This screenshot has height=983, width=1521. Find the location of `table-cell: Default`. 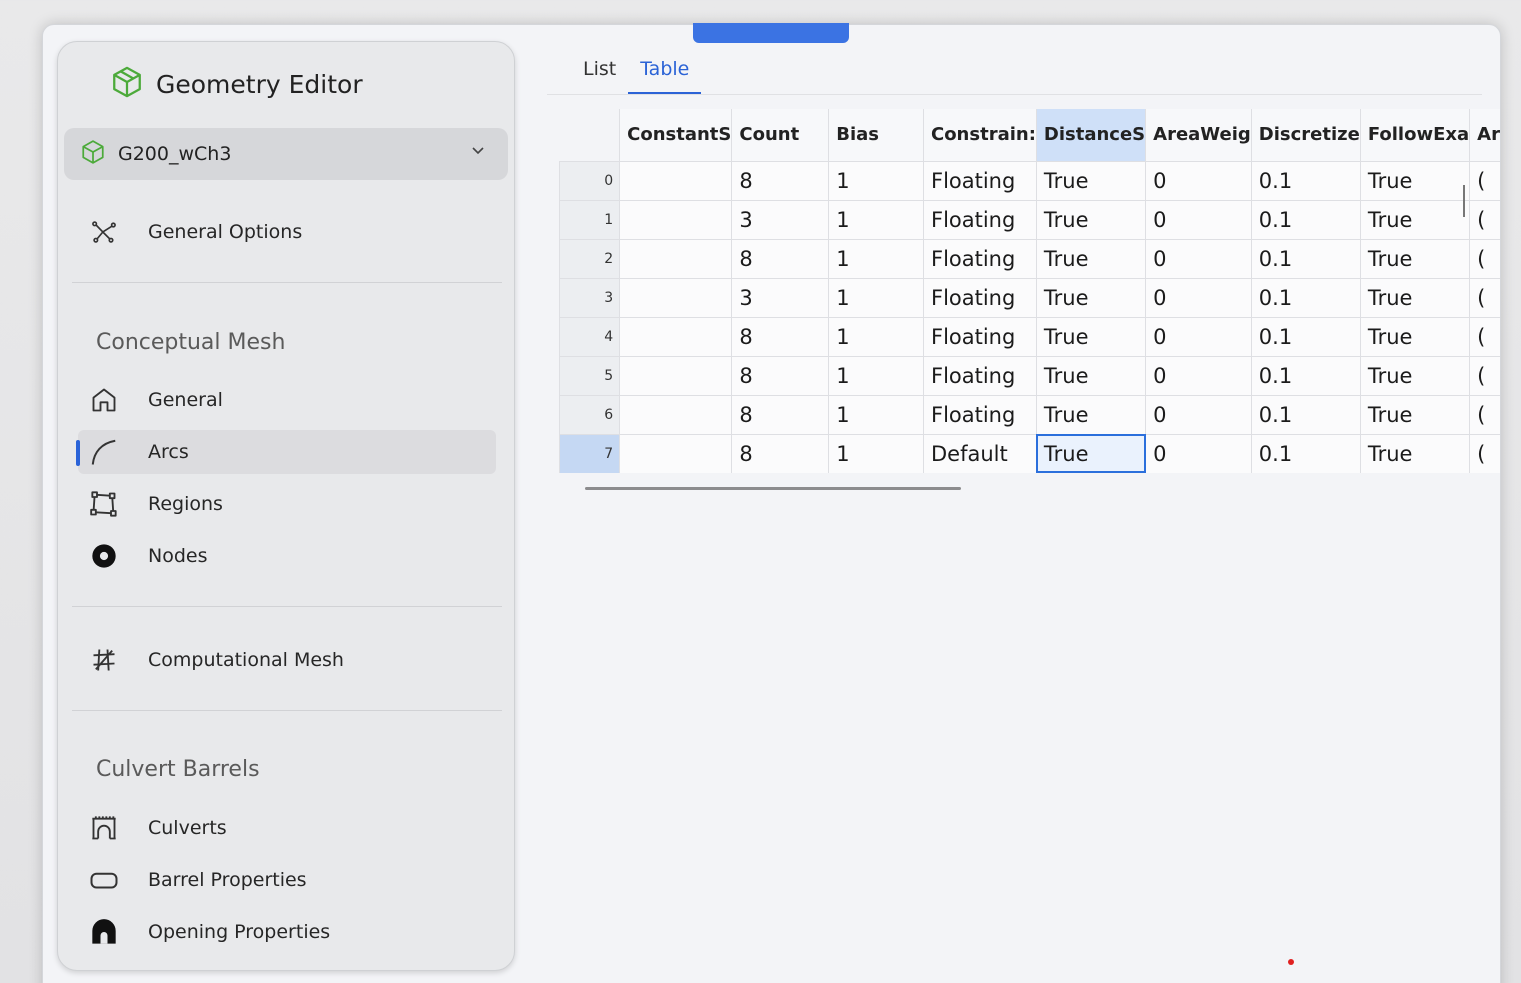

table-cell: Default is located at coordinates (979, 453).